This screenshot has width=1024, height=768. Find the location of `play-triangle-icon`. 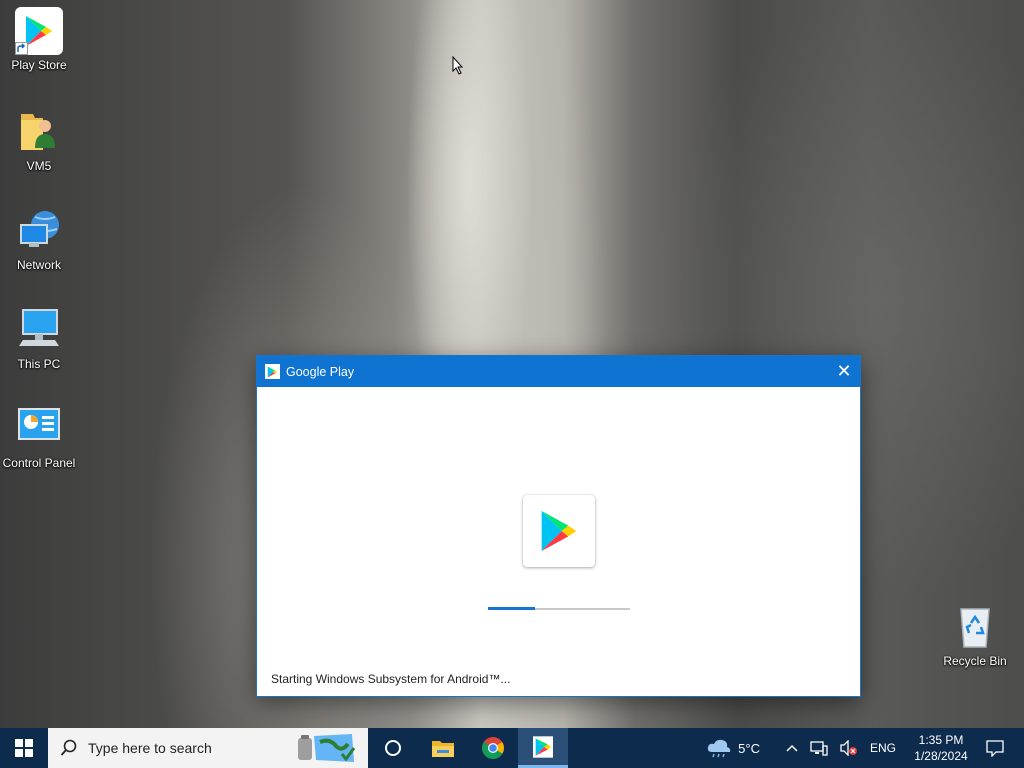

play-triangle-icon is located at coordinates (559, 531).